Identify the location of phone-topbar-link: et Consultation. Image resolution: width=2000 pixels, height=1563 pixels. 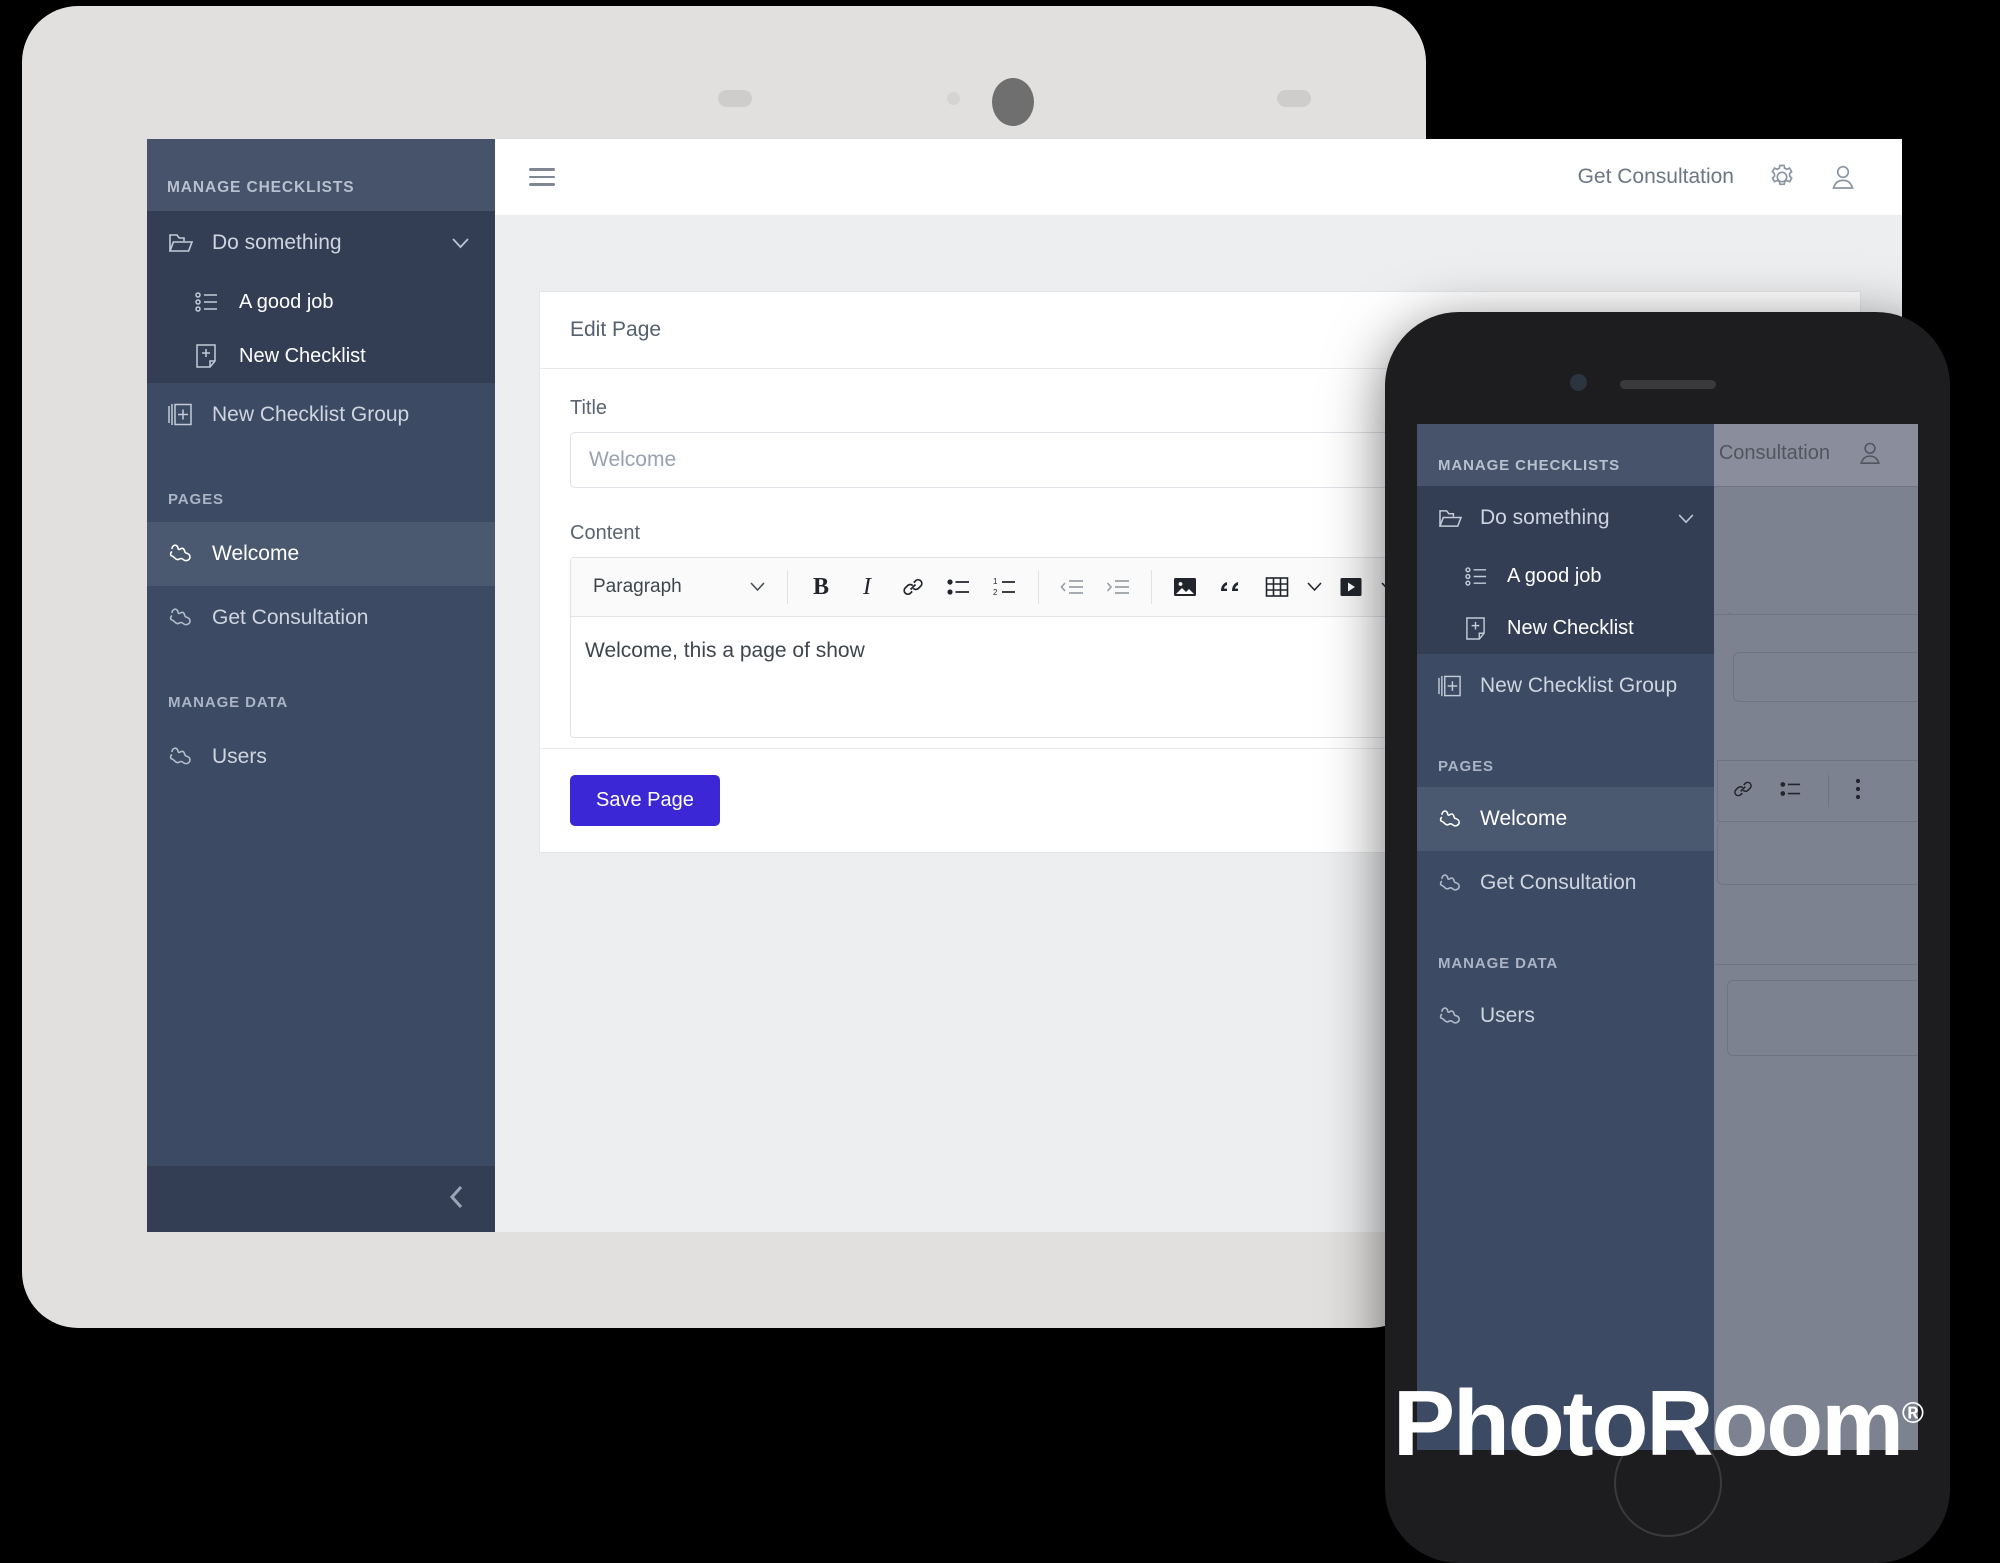
(1763, 453).